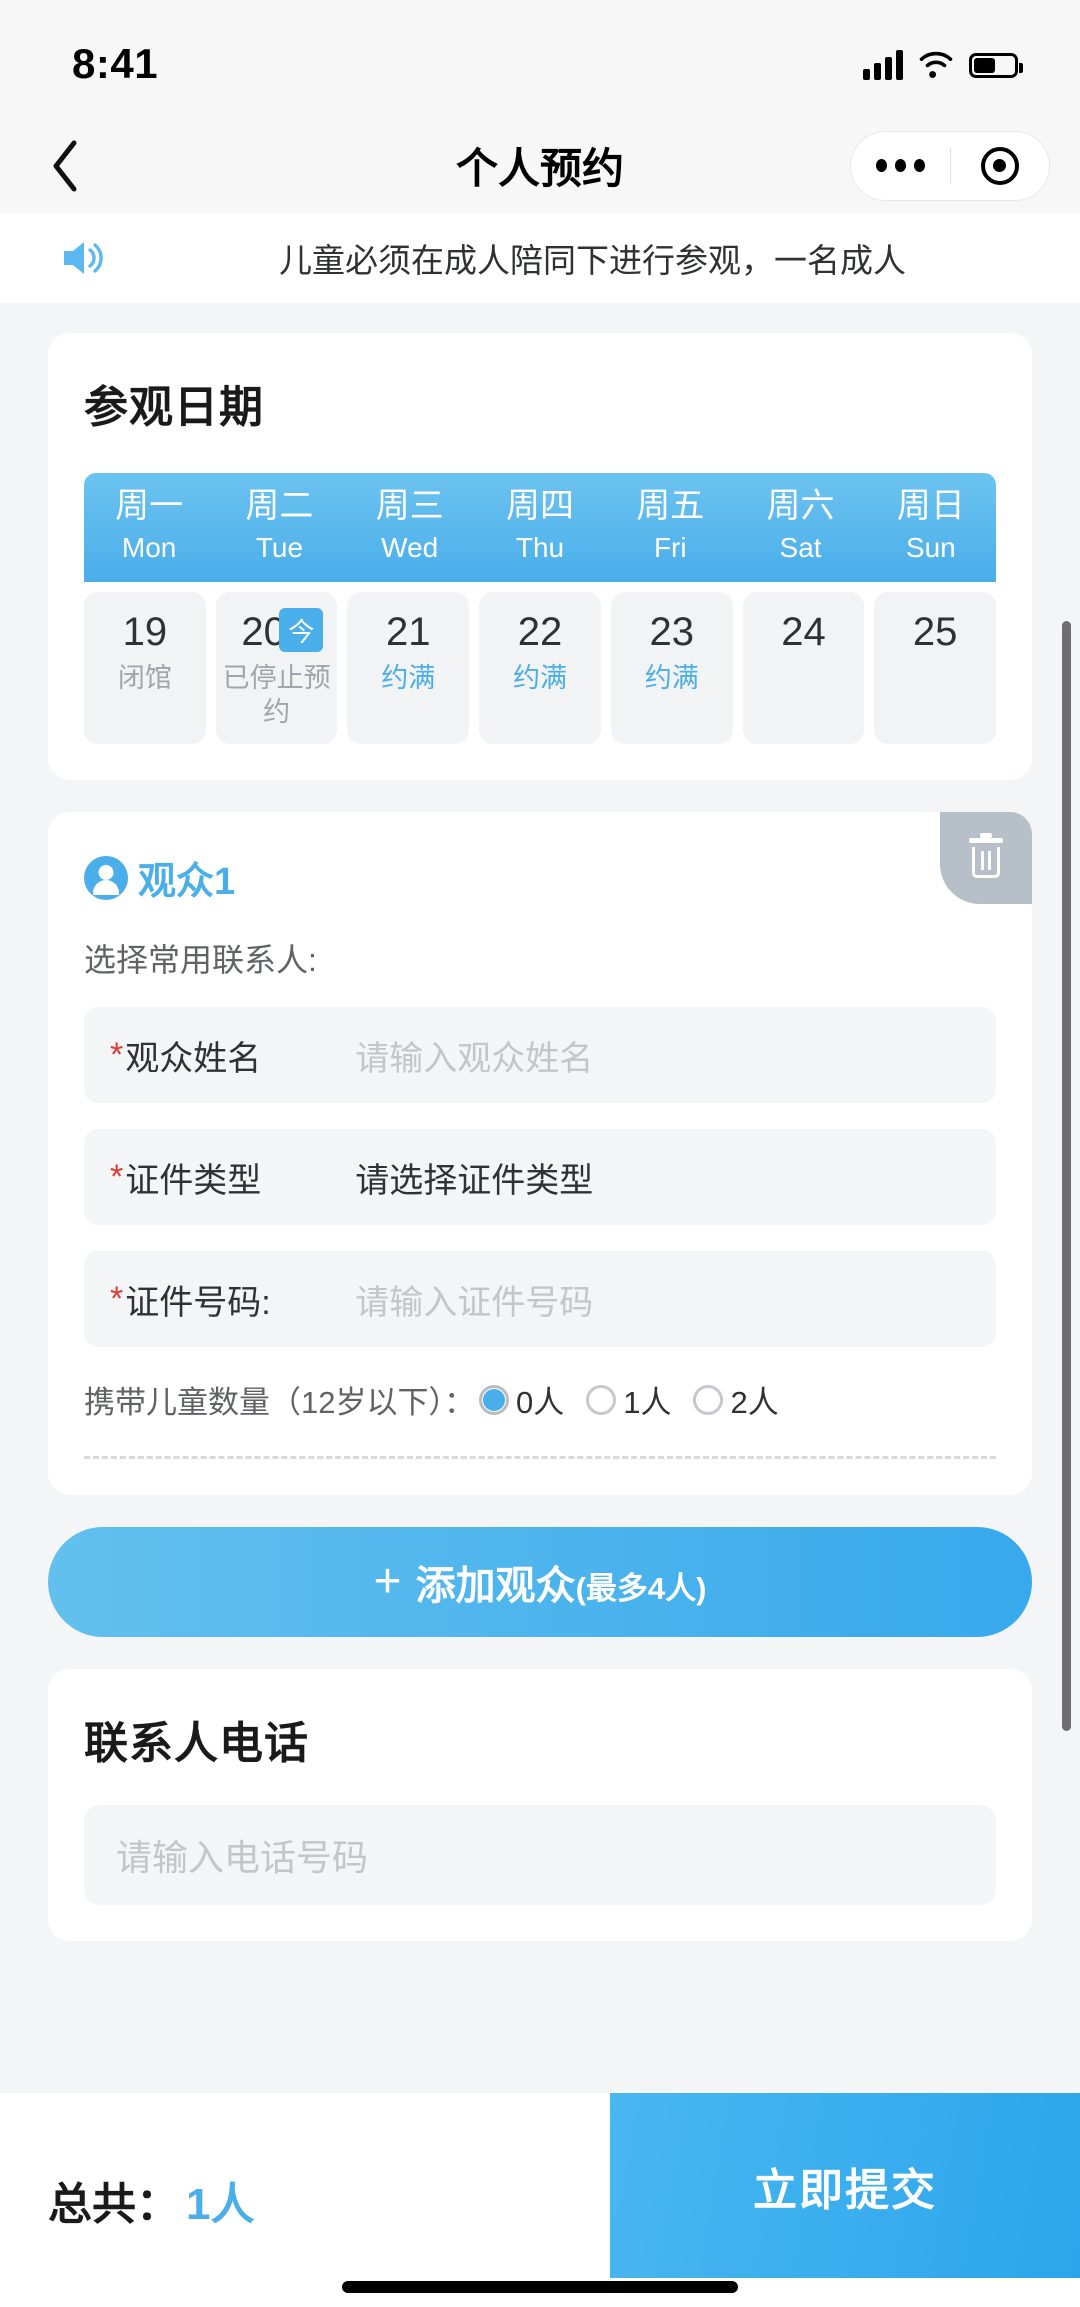  Describe the element at coordinates (410, 527) in the screenshot. I see `weekday-cell: 周三 Wed` at that location.